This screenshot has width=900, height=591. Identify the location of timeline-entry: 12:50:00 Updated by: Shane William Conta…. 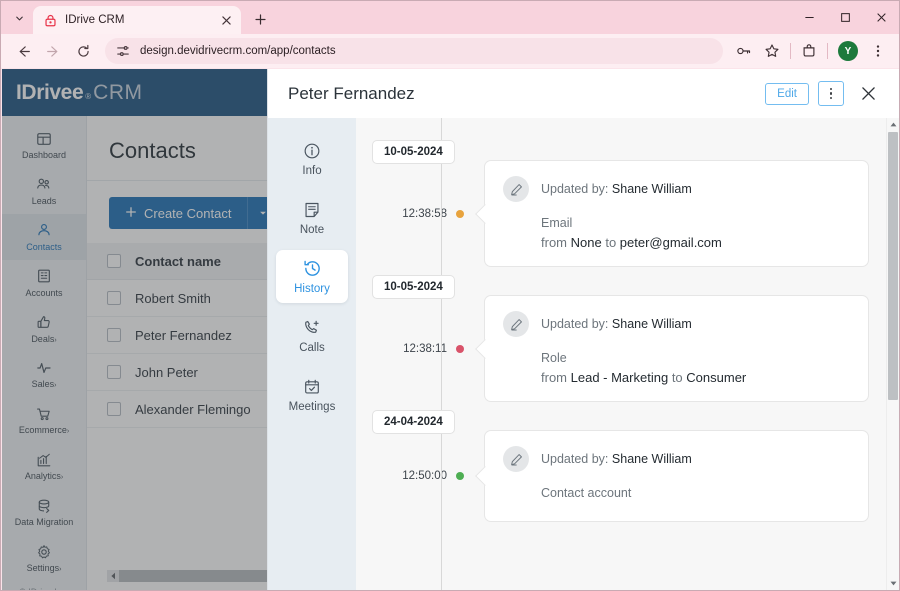
(620, 476).